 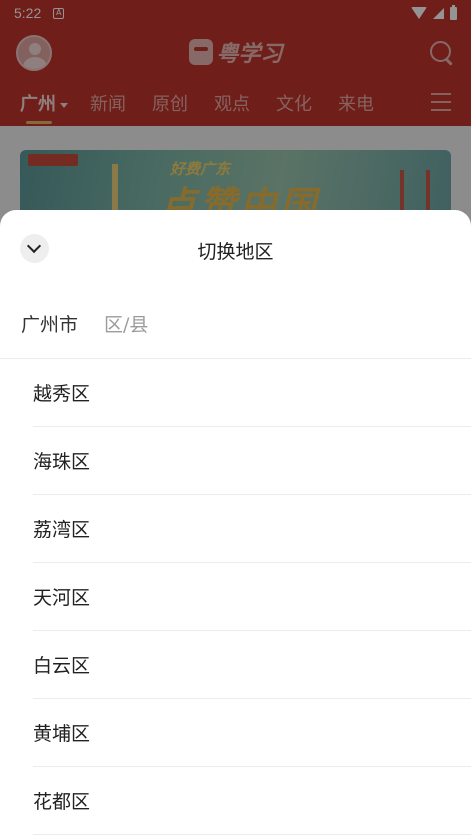 I want to click on list-item: 荔湾区, so click(x=252, y=529).